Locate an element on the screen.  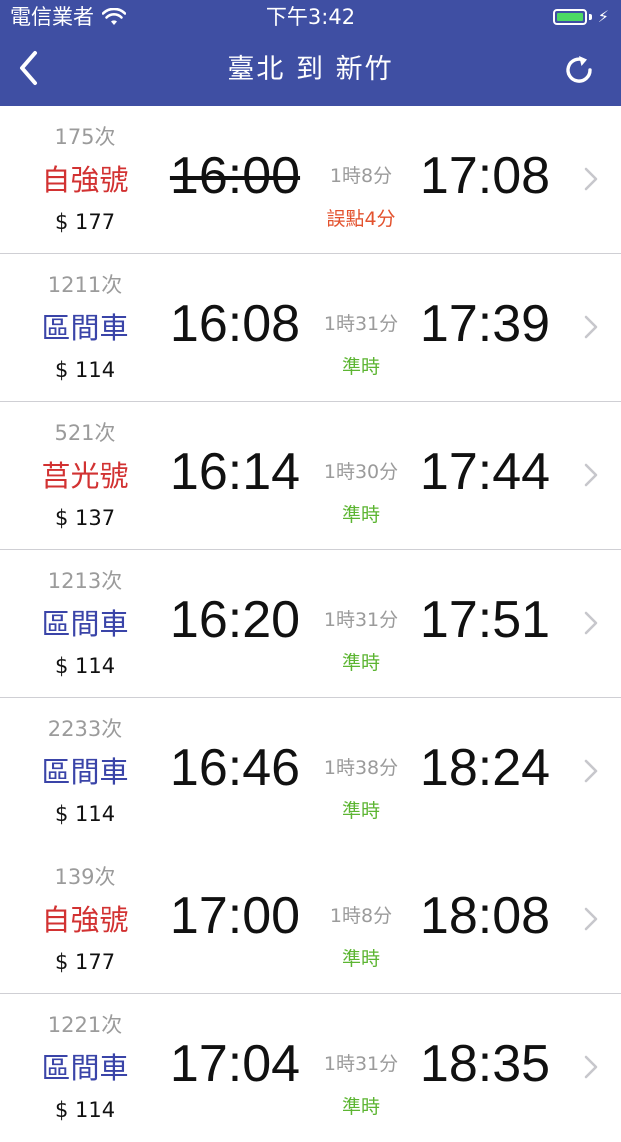
page-title: 臺北 到 新竹 is located at coordinates (310, 69).